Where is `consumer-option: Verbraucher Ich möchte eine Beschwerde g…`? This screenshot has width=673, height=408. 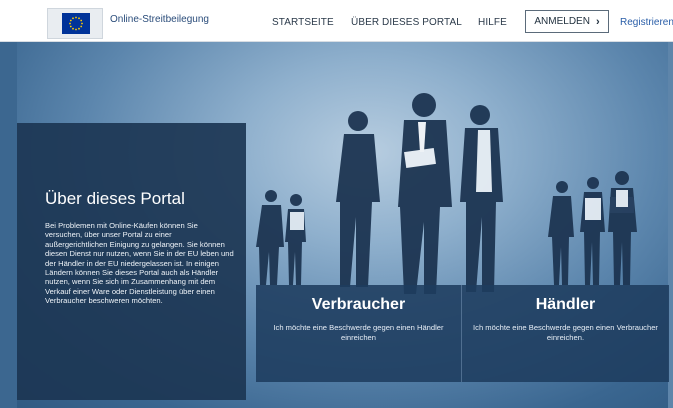
consumer-option: Verbraucher Ich möchte eine Beschwerde g… is located at coordinates (358, 333).